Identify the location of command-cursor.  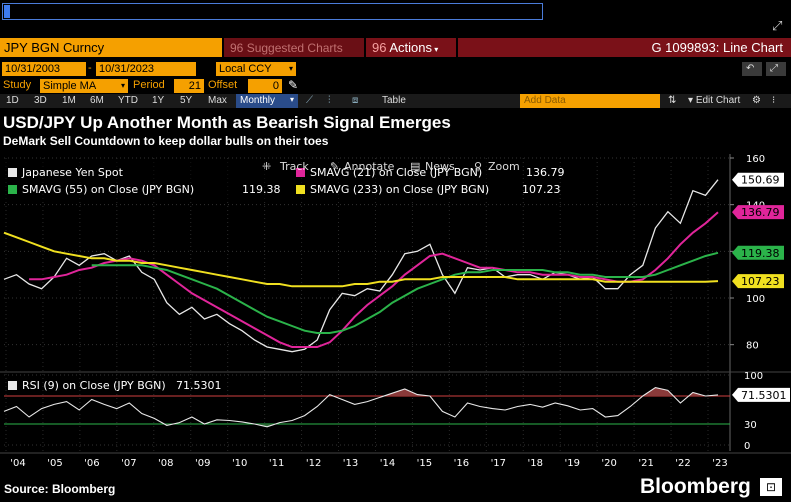
(7, 11).